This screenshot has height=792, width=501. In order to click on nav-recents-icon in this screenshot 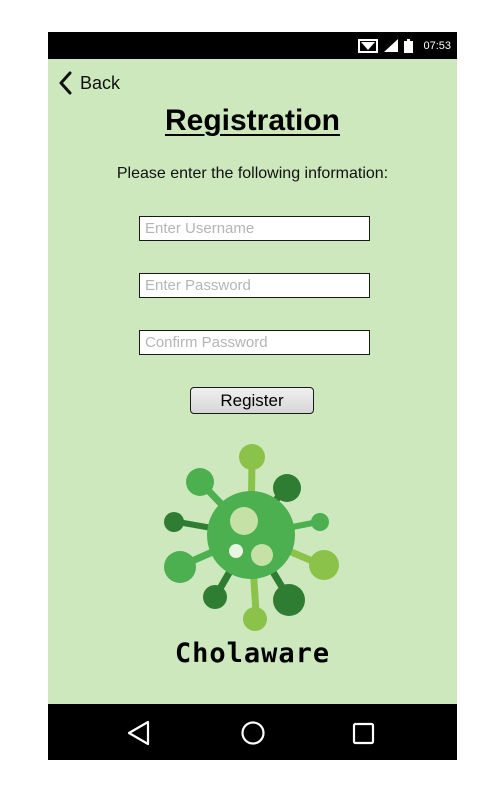, I will do `click(363, 733)`.